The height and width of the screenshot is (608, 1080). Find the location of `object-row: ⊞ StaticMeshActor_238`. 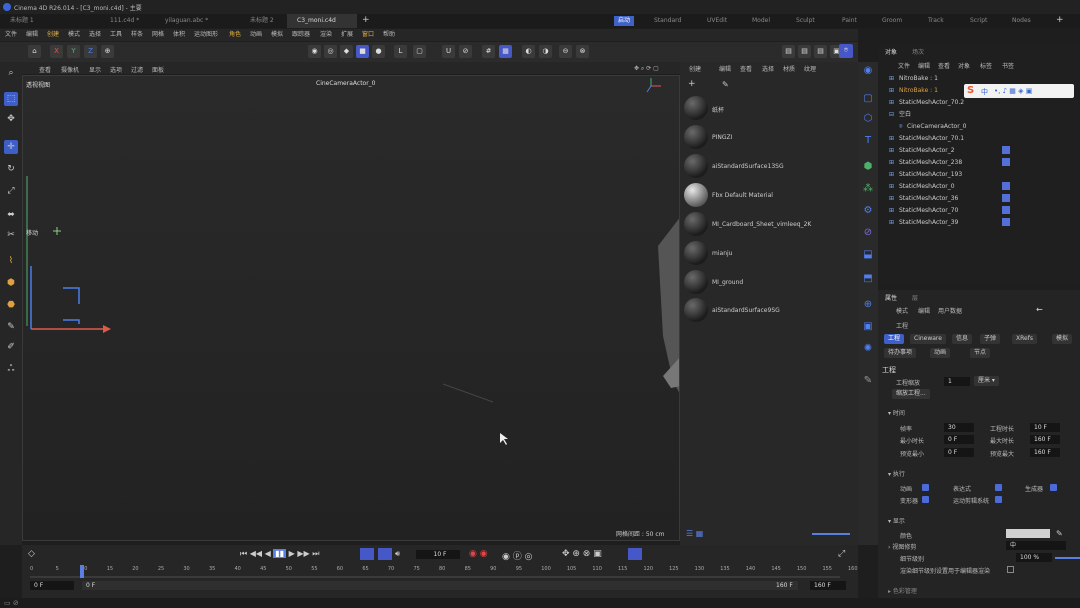

object-row: ⊞ StaticMeshActor_238 is located at coordinates (982, 162).